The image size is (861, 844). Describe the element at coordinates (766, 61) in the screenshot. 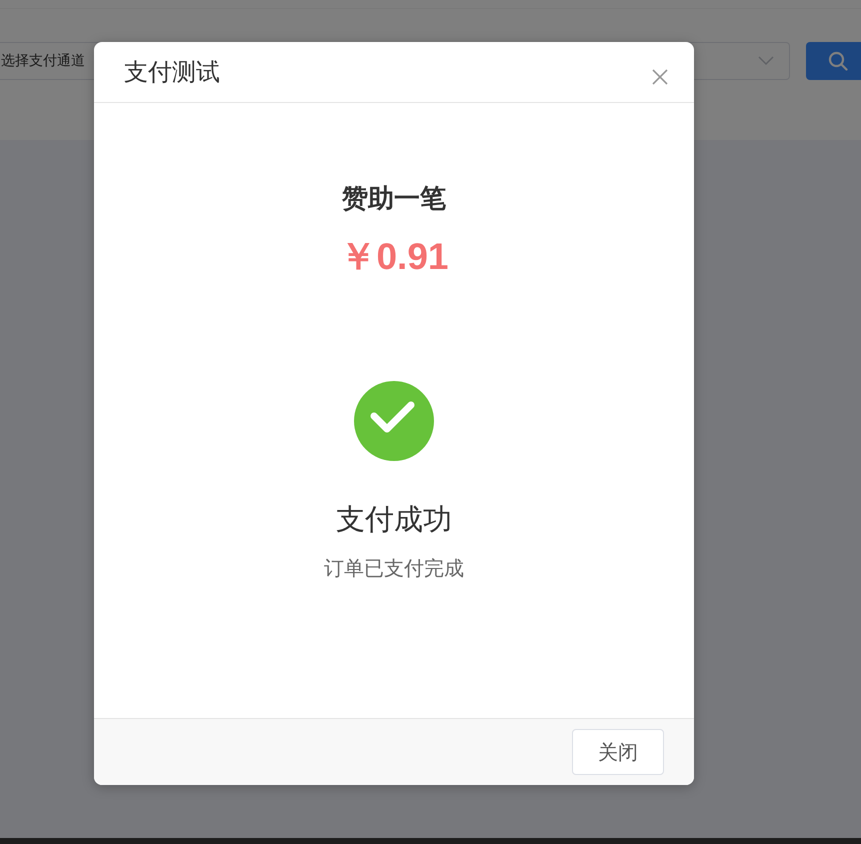

I see `chevron-down-icon` at that location.